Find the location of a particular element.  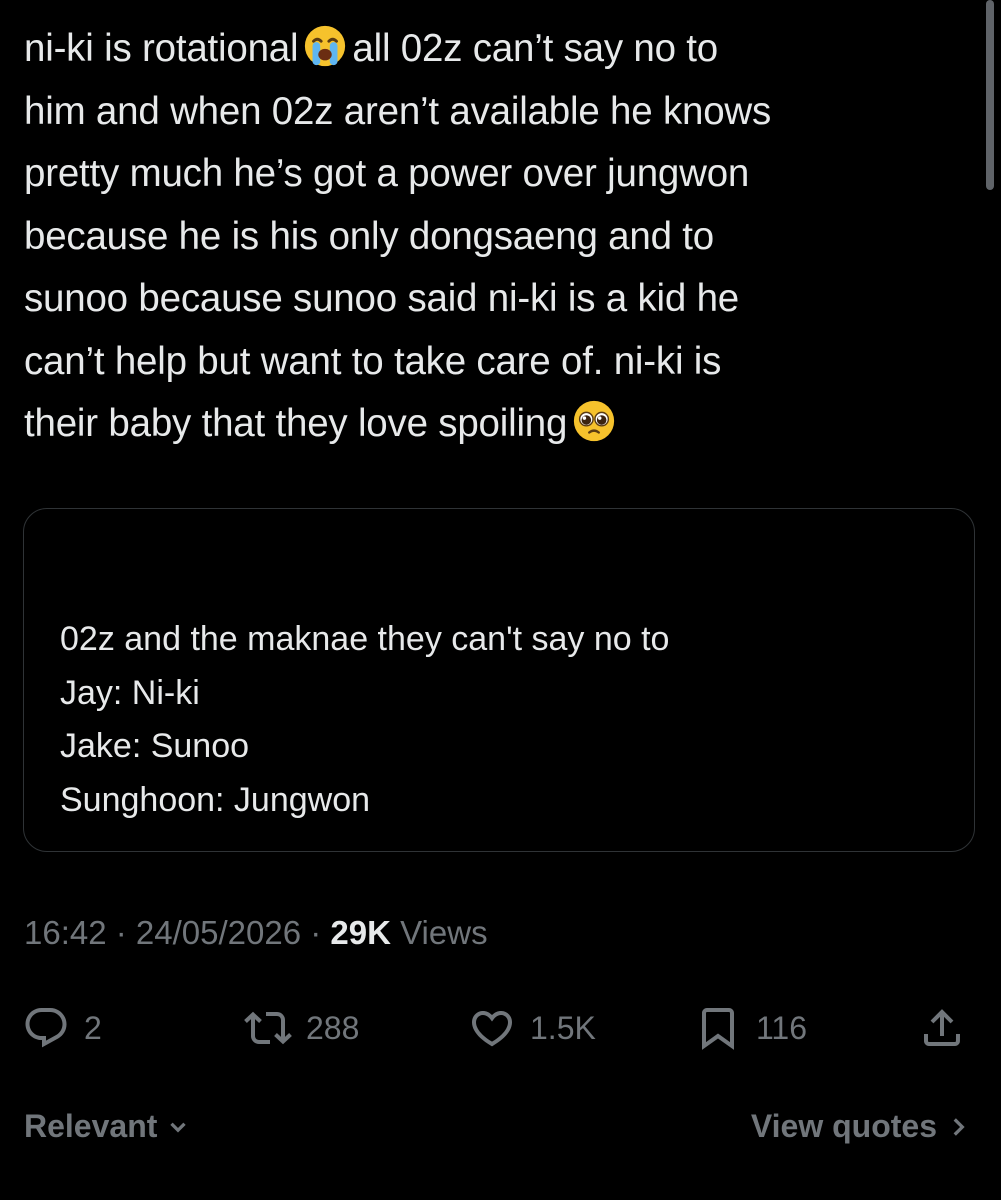

pleading-face-emoji-icon is located at coordinates (594, 421).